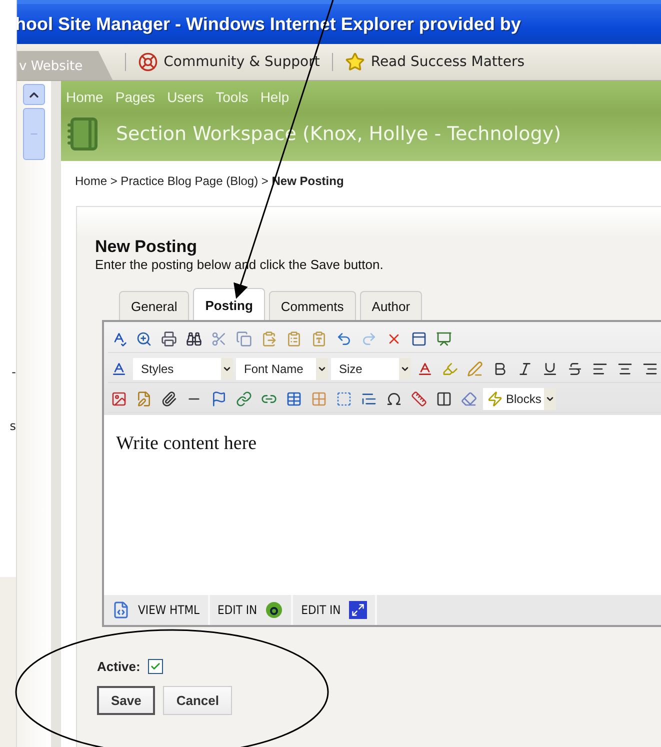  Describe the element at coordinates (154, 305) in the screenshot. I see `tab: General` at that location.